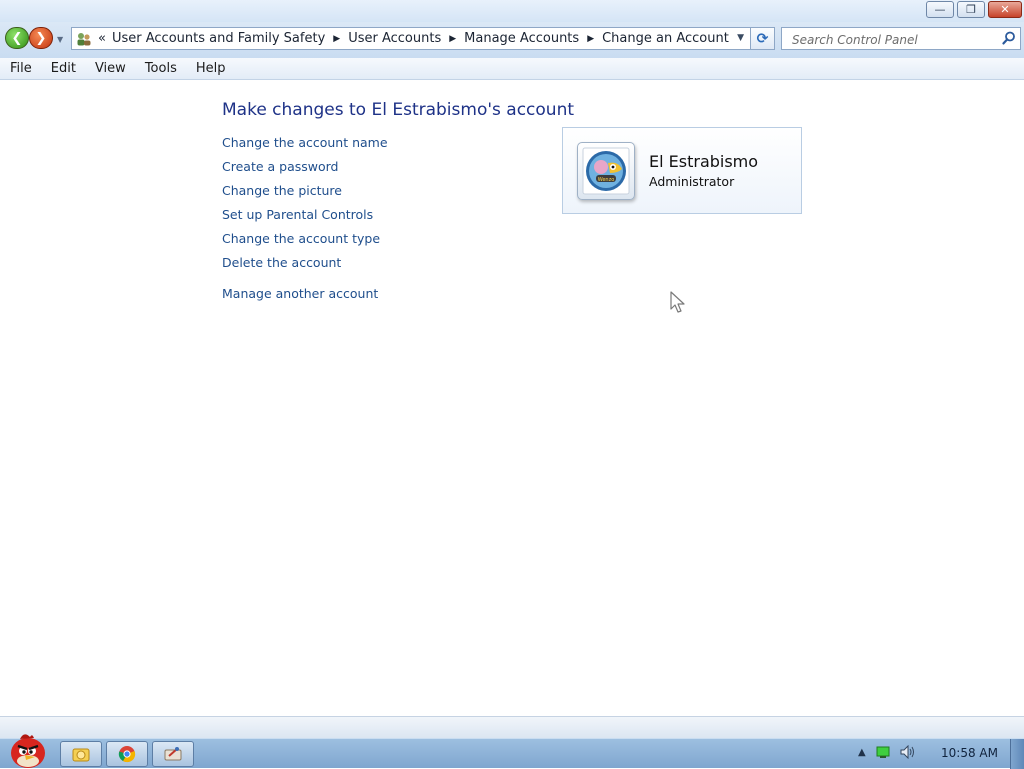 This screenshot has width=1024, height=769. I want to click on clock: 10:58 AM, so click(969, 753).